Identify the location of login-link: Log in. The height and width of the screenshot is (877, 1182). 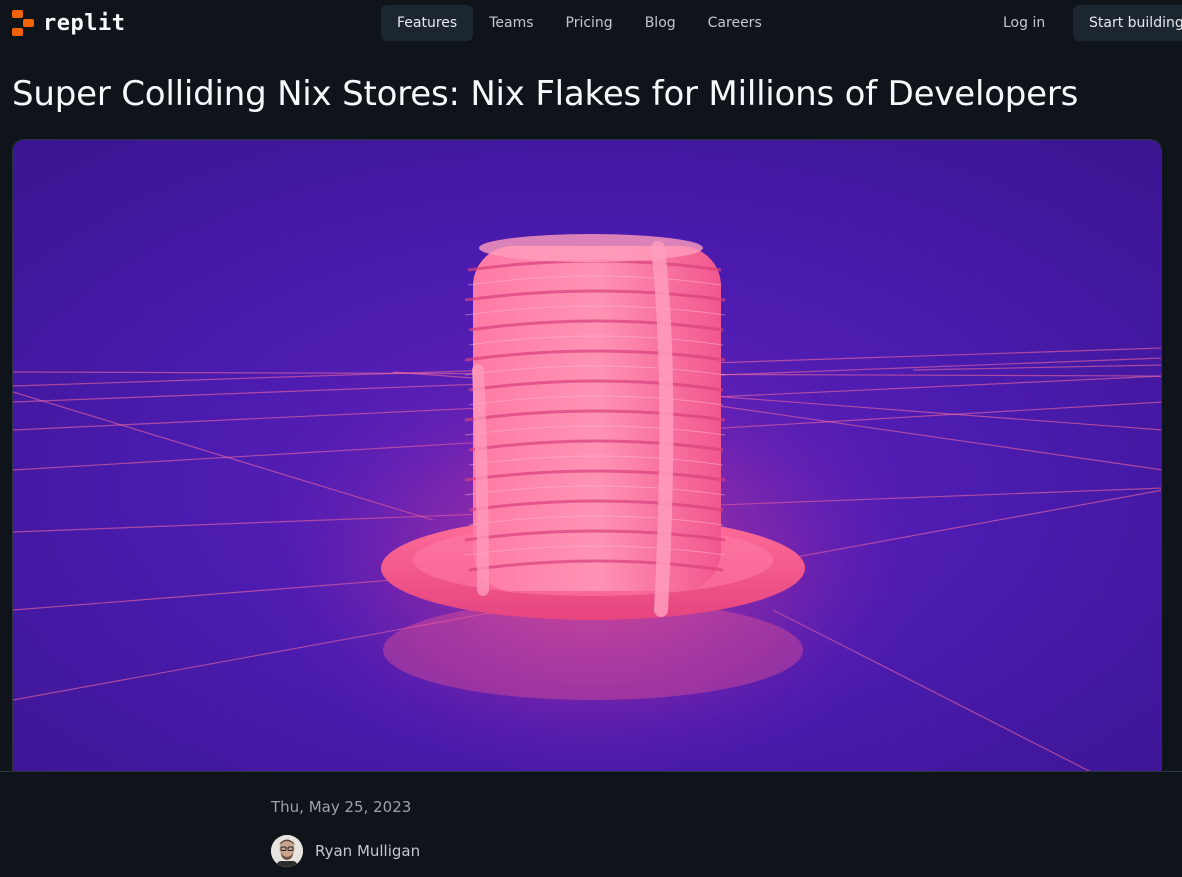
(1024, 23).